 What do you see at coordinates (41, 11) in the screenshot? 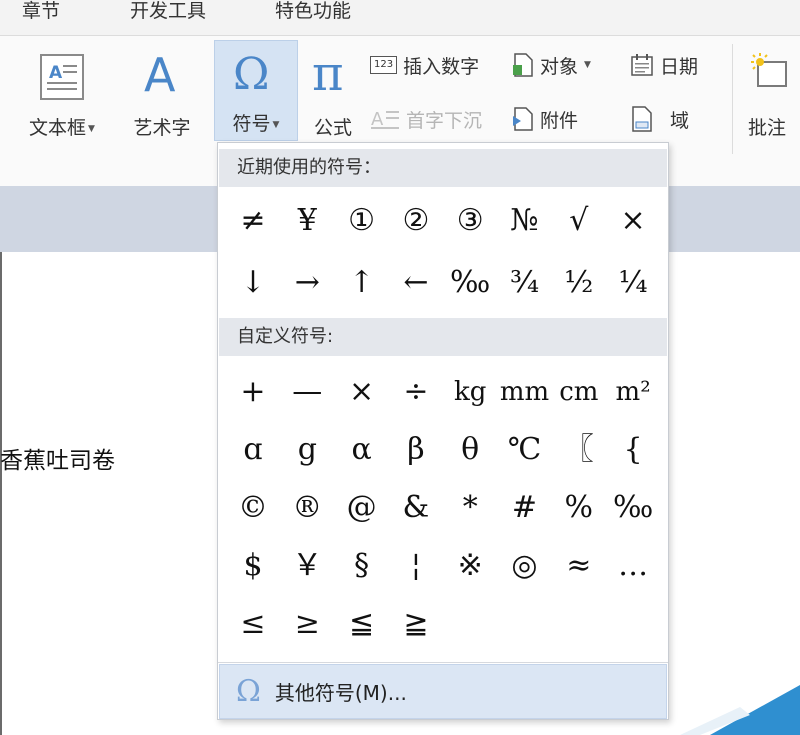
I see `tab-chapter: 章节` at bounding box center [41, 11].